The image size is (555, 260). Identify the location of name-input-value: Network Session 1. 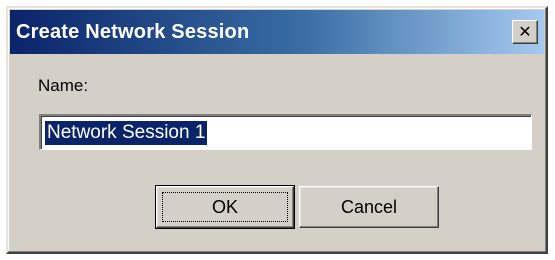
(126, 132).